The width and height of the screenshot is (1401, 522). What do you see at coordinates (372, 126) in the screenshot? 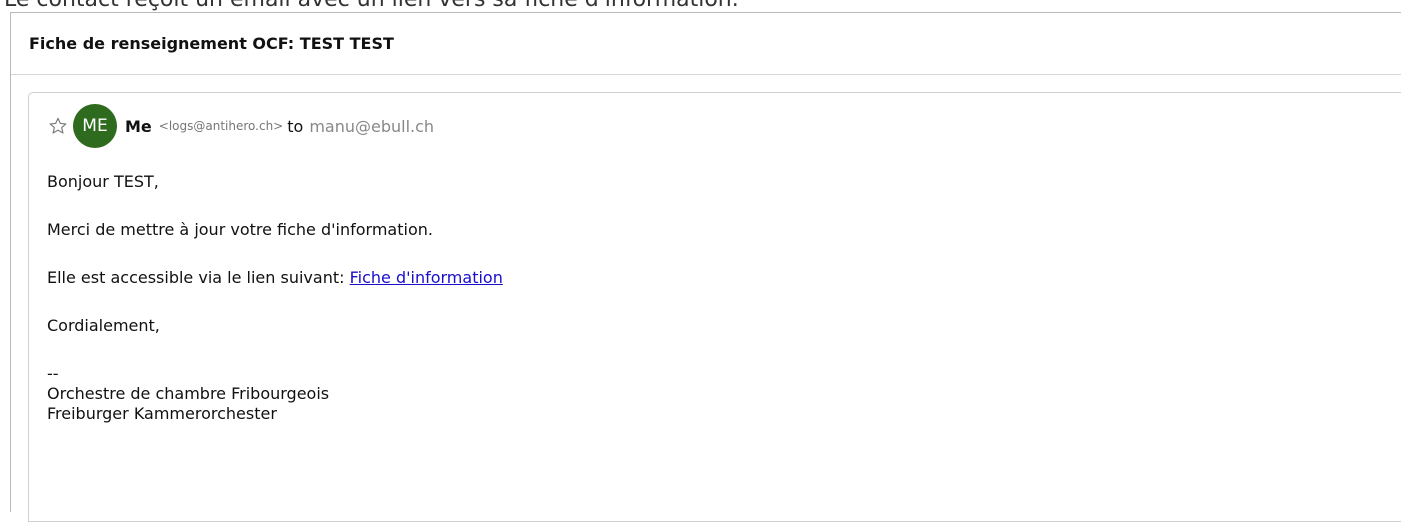
I see `recipient-email: manu@ebull.ch` at bounding box center [372, 126].